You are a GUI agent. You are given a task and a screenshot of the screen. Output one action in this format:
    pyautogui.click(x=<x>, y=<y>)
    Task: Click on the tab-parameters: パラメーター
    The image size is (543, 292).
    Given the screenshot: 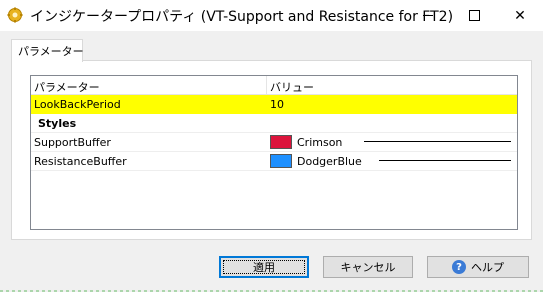 What is the action you would take?
    pyautogui.click(x=47, y=50)
    